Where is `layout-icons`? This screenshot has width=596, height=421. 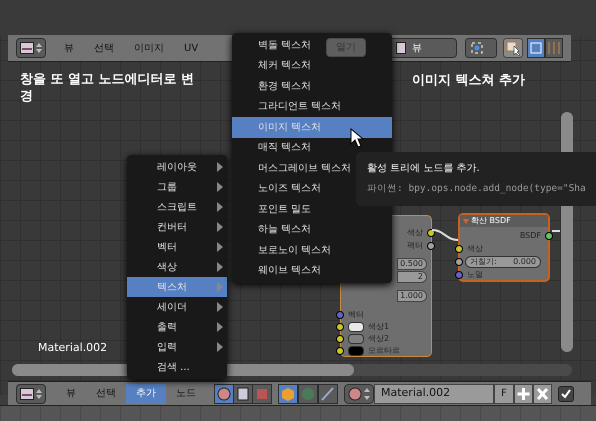
layout-icons is located at coordinates (545, 48).